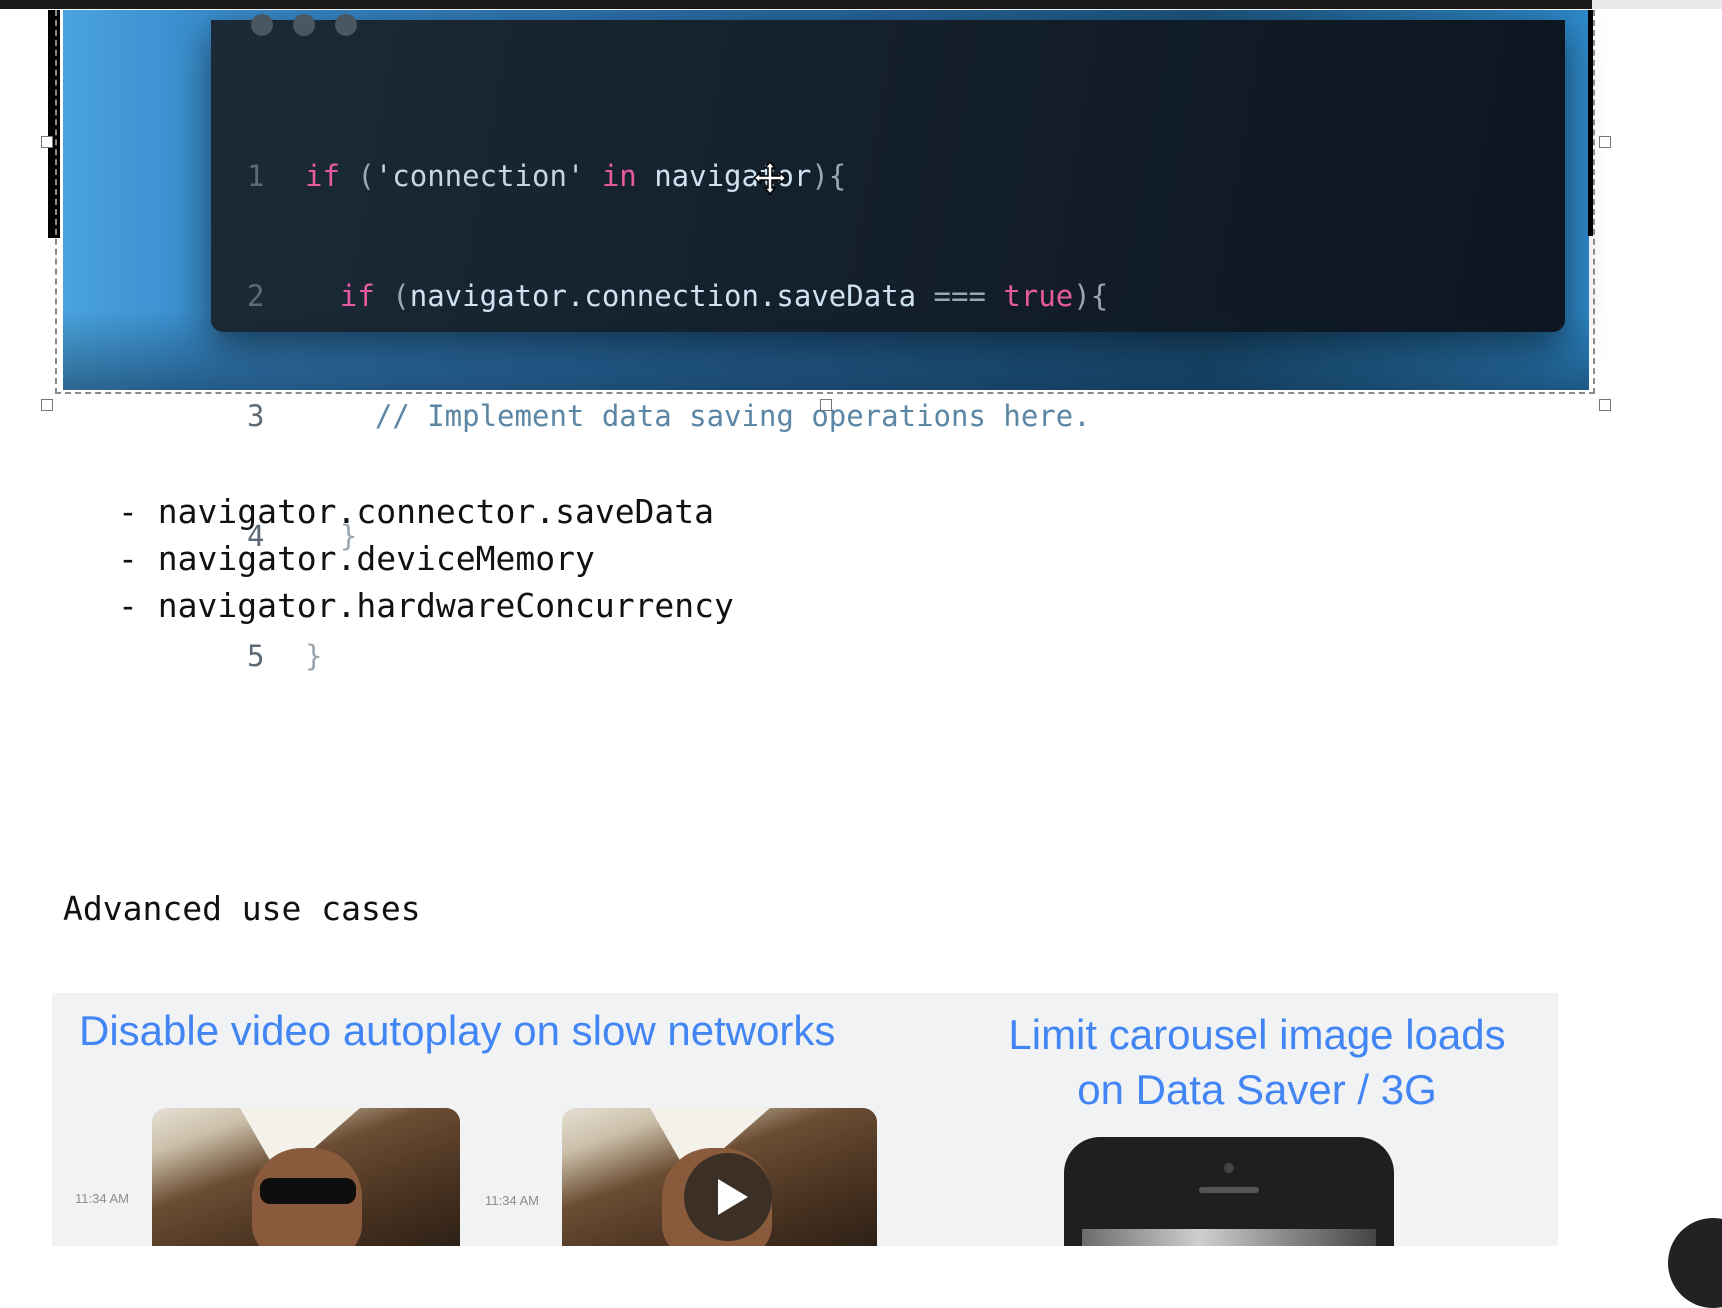  I want to click on slide-title-left: Disable video autoplay on slow networks, so click(457, 1030).